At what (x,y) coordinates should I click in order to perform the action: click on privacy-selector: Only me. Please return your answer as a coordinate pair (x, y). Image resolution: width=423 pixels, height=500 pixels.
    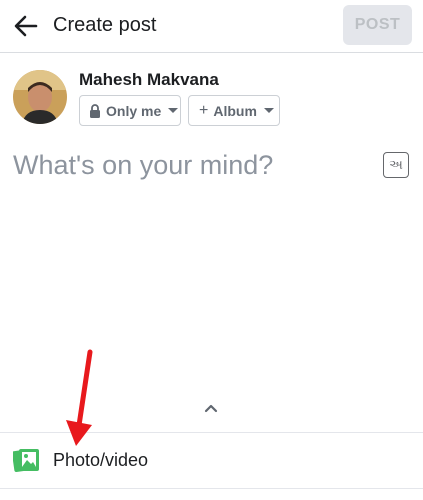
    Looking at the image, I should click on (130, 110).